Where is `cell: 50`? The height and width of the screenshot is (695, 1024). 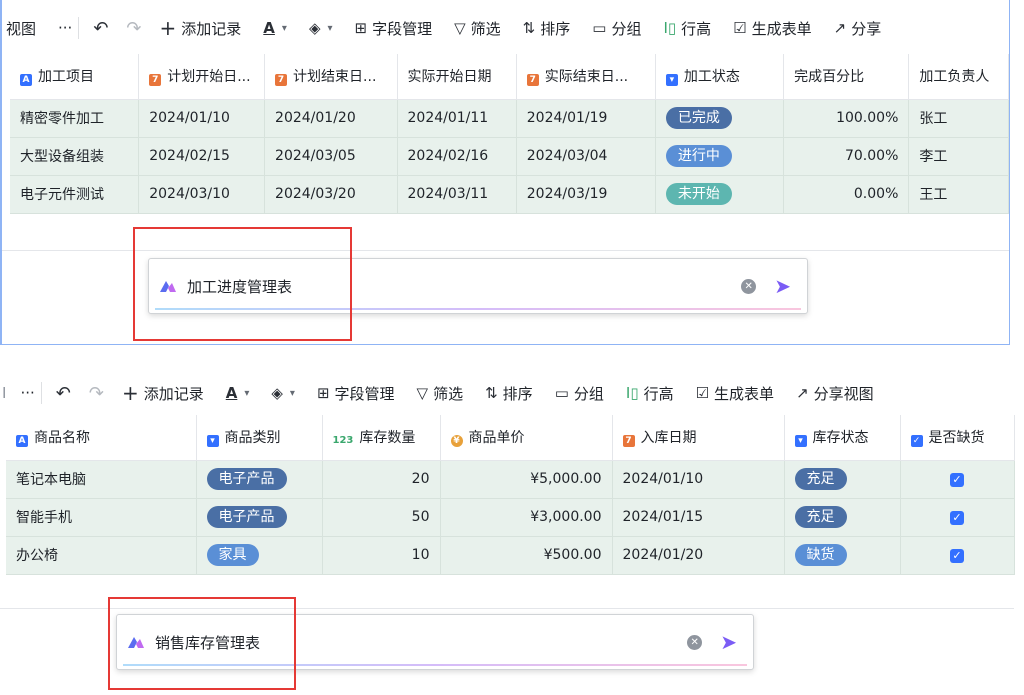
cell: 50 is located at coordinates (381, 517).